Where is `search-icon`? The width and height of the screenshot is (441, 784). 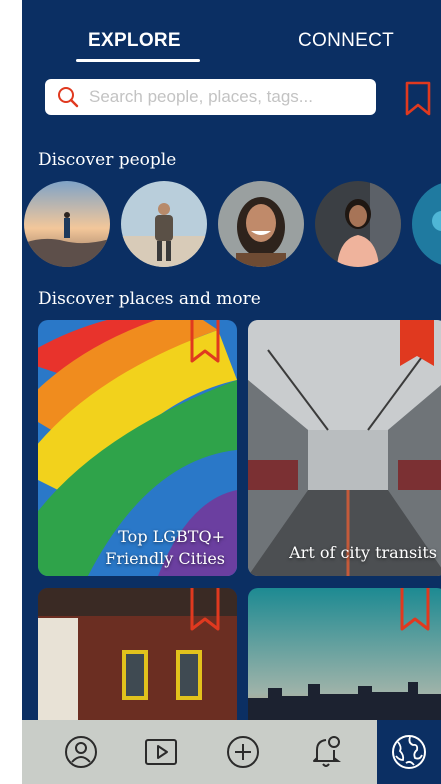 search-icon is located at coordinates (68, 97).